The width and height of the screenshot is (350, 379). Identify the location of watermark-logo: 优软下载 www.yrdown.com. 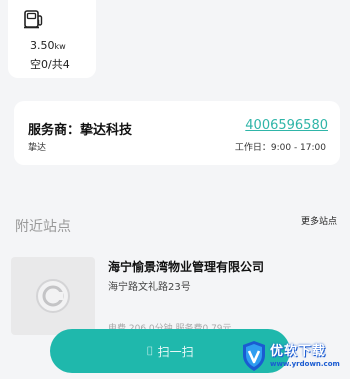
(295, 357).